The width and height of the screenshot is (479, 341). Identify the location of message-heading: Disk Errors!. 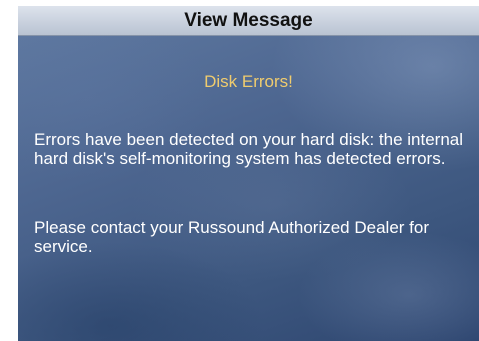
(248, 81).